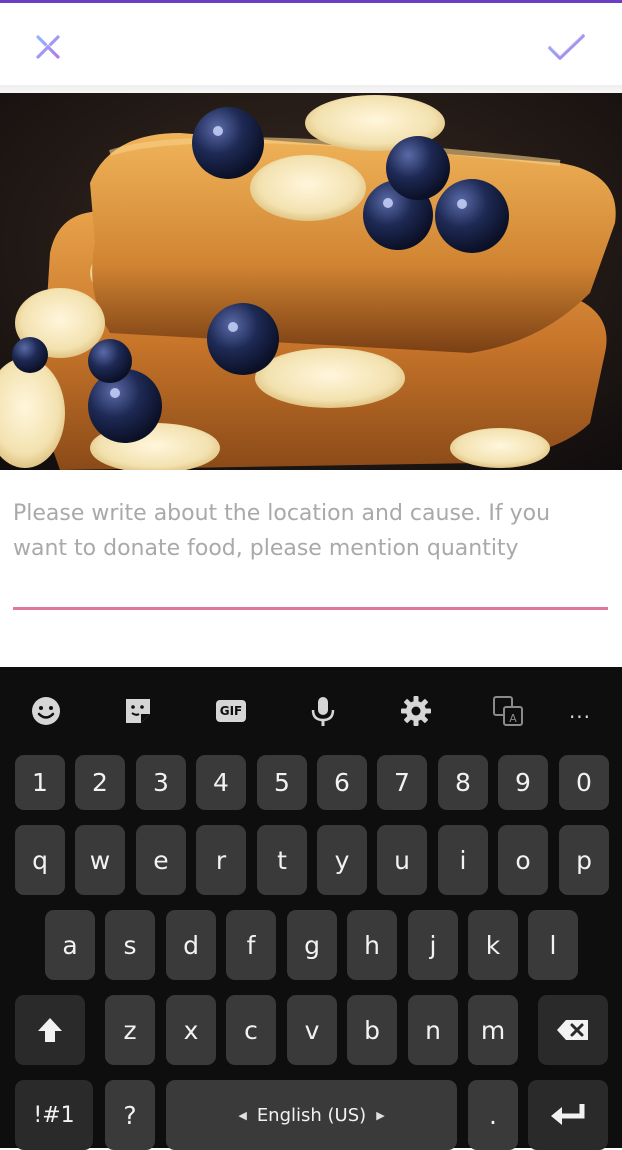 This screenshot has height=1150, width=622. What do you see at coordinates (508, 711) in the screenshot?
I see `translate-icon: A` at bounding box center [508, 711].